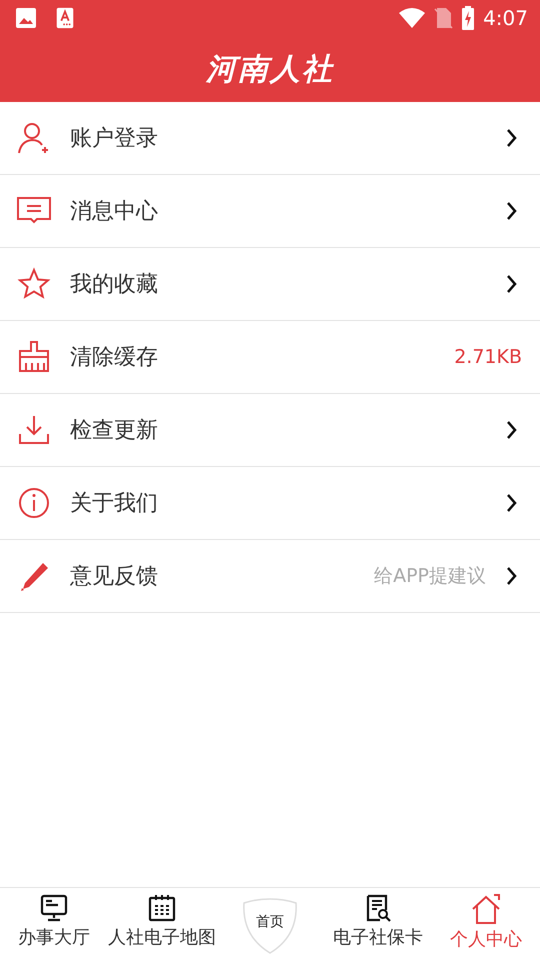  Describe the element at coordinates (378, 908) in the screenshot. I see `document-search-icon` at that location.